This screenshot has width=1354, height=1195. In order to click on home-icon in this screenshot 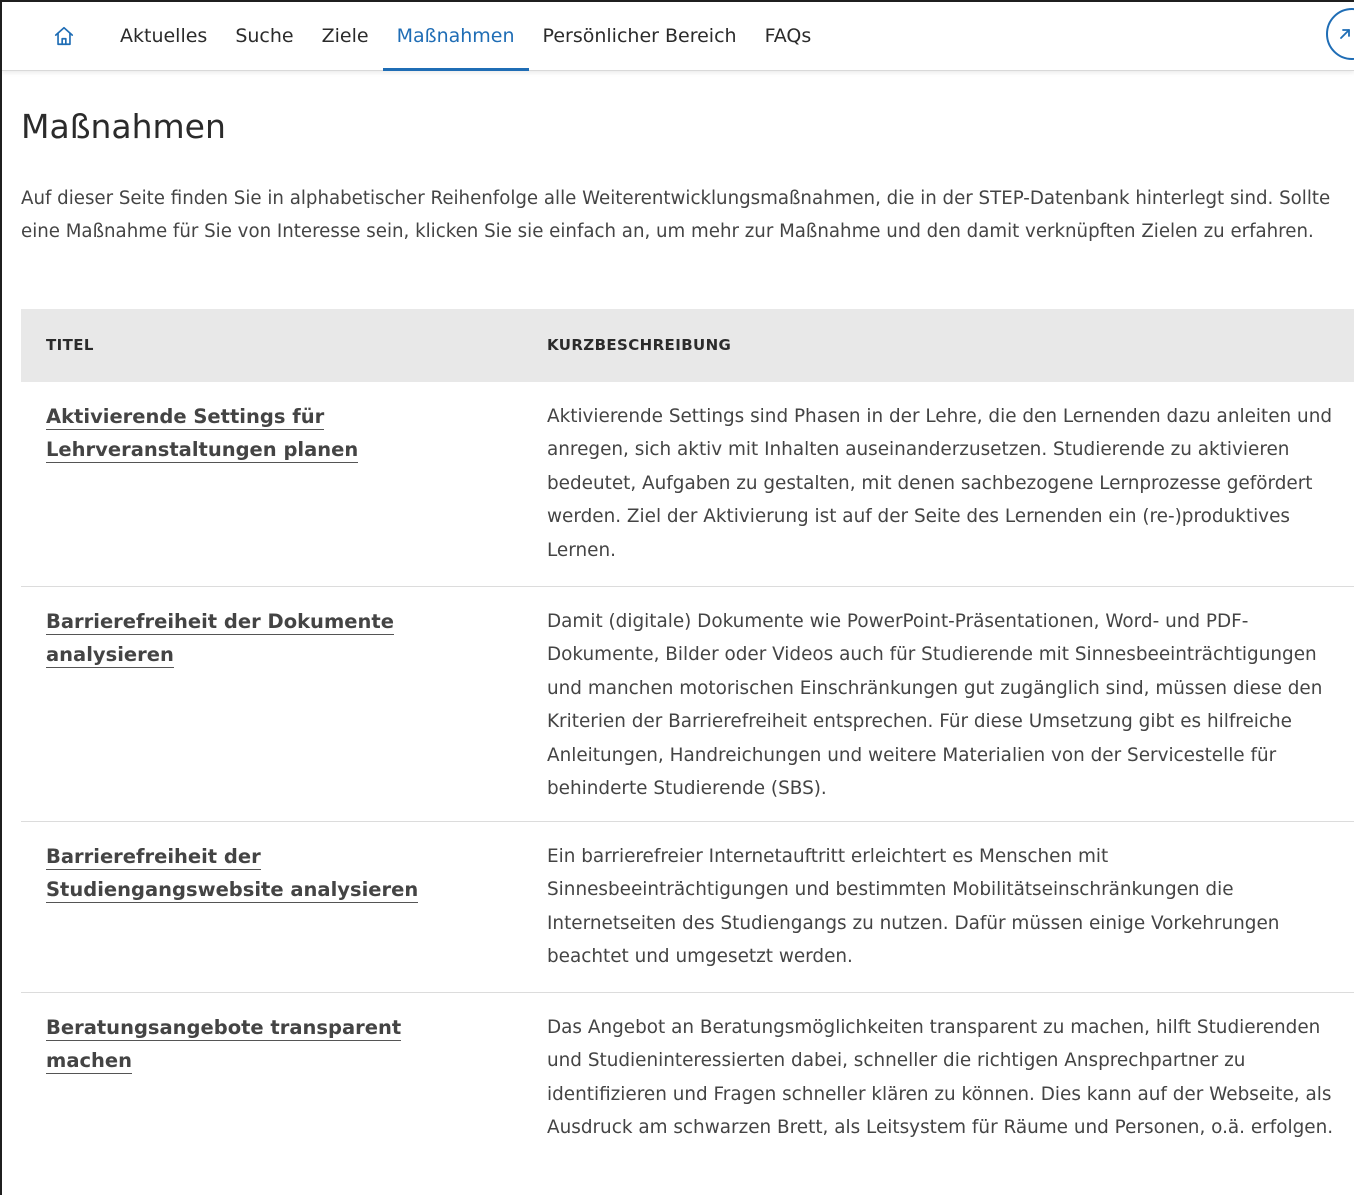, I will do `click(64, 36)`.